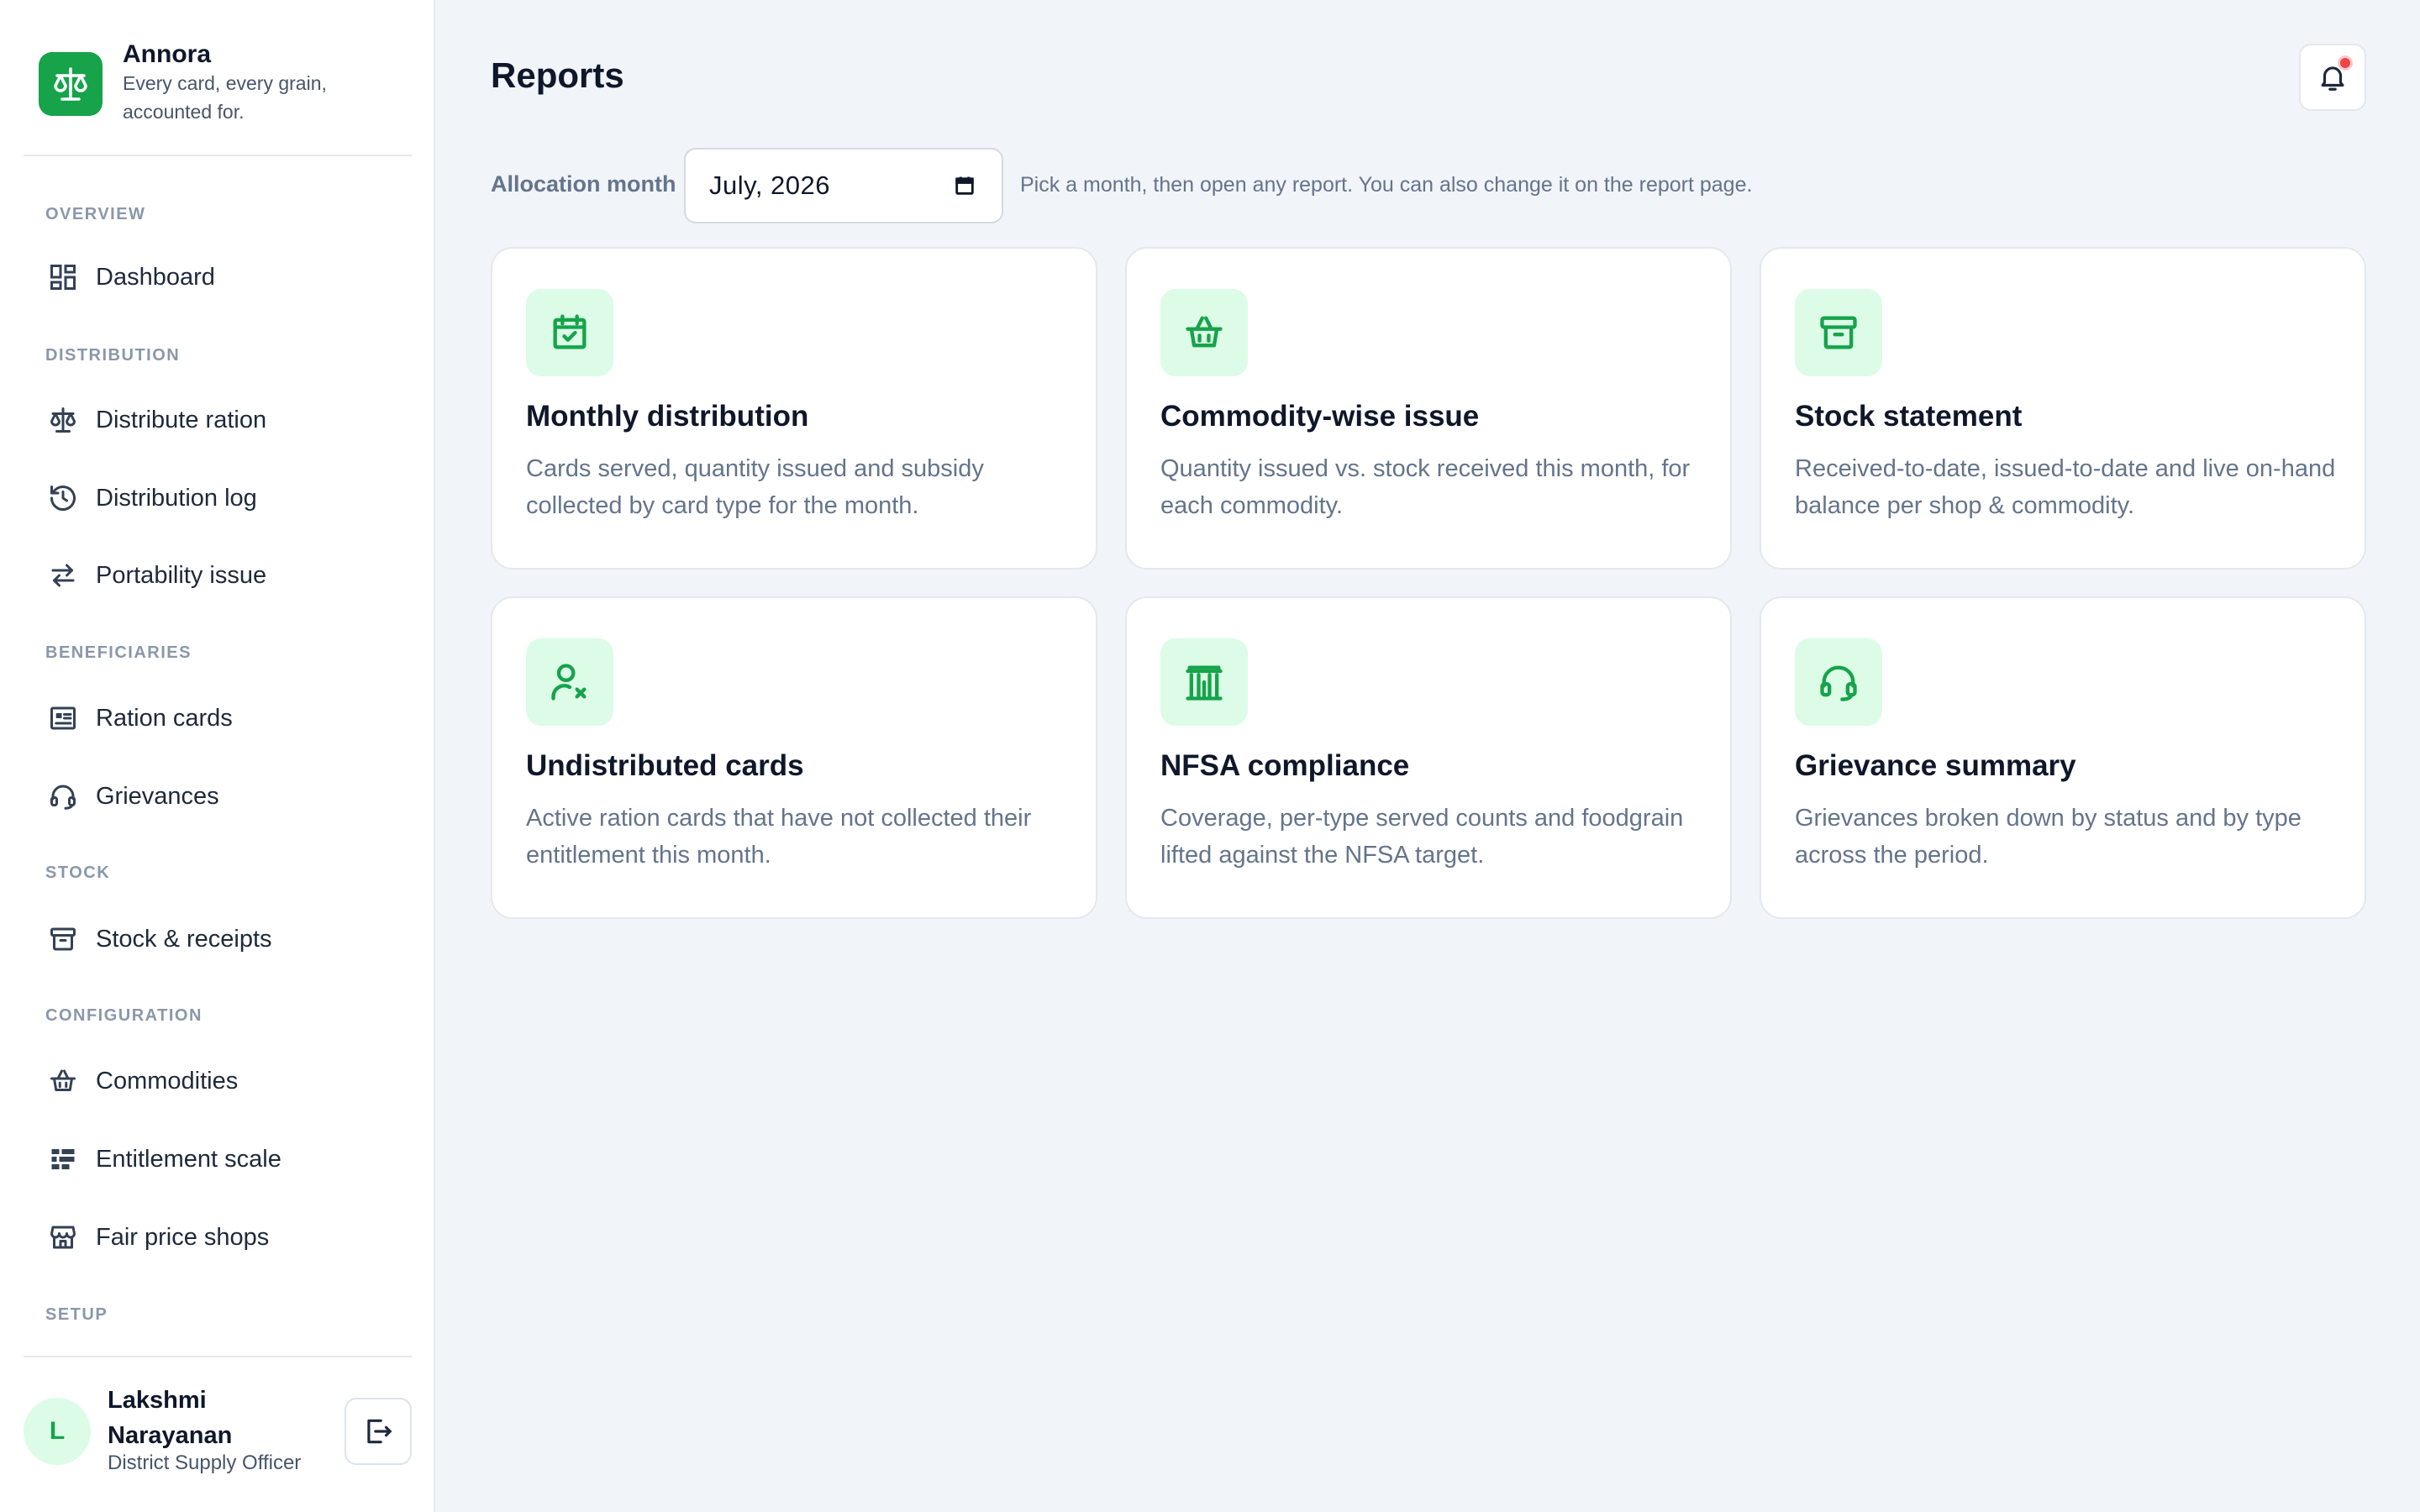  Describe the element at coordinates (964, 185) in the screenshot. I see `calendar-icon` at that location.